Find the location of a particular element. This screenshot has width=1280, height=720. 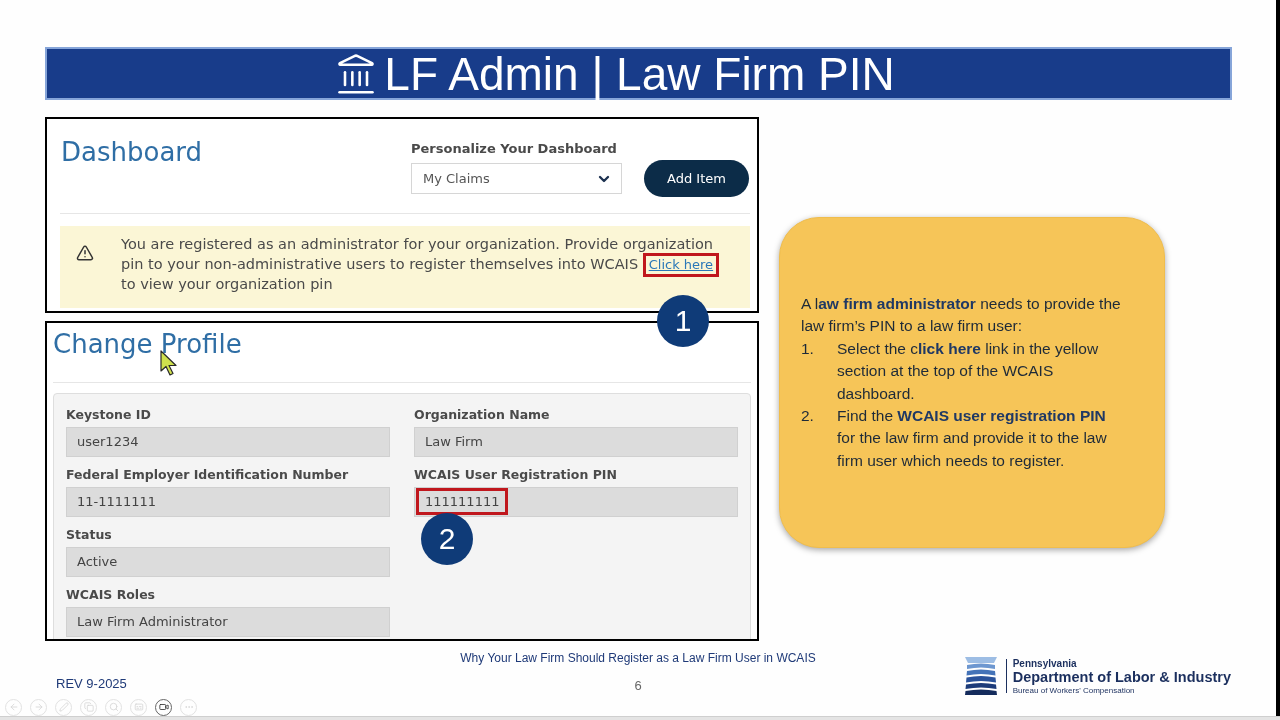

field-value: 111111111 is located at coordinates (462, 501).